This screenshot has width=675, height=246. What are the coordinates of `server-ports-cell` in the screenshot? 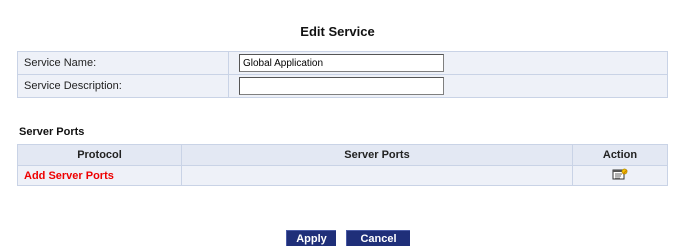 It's located at (377, 175).